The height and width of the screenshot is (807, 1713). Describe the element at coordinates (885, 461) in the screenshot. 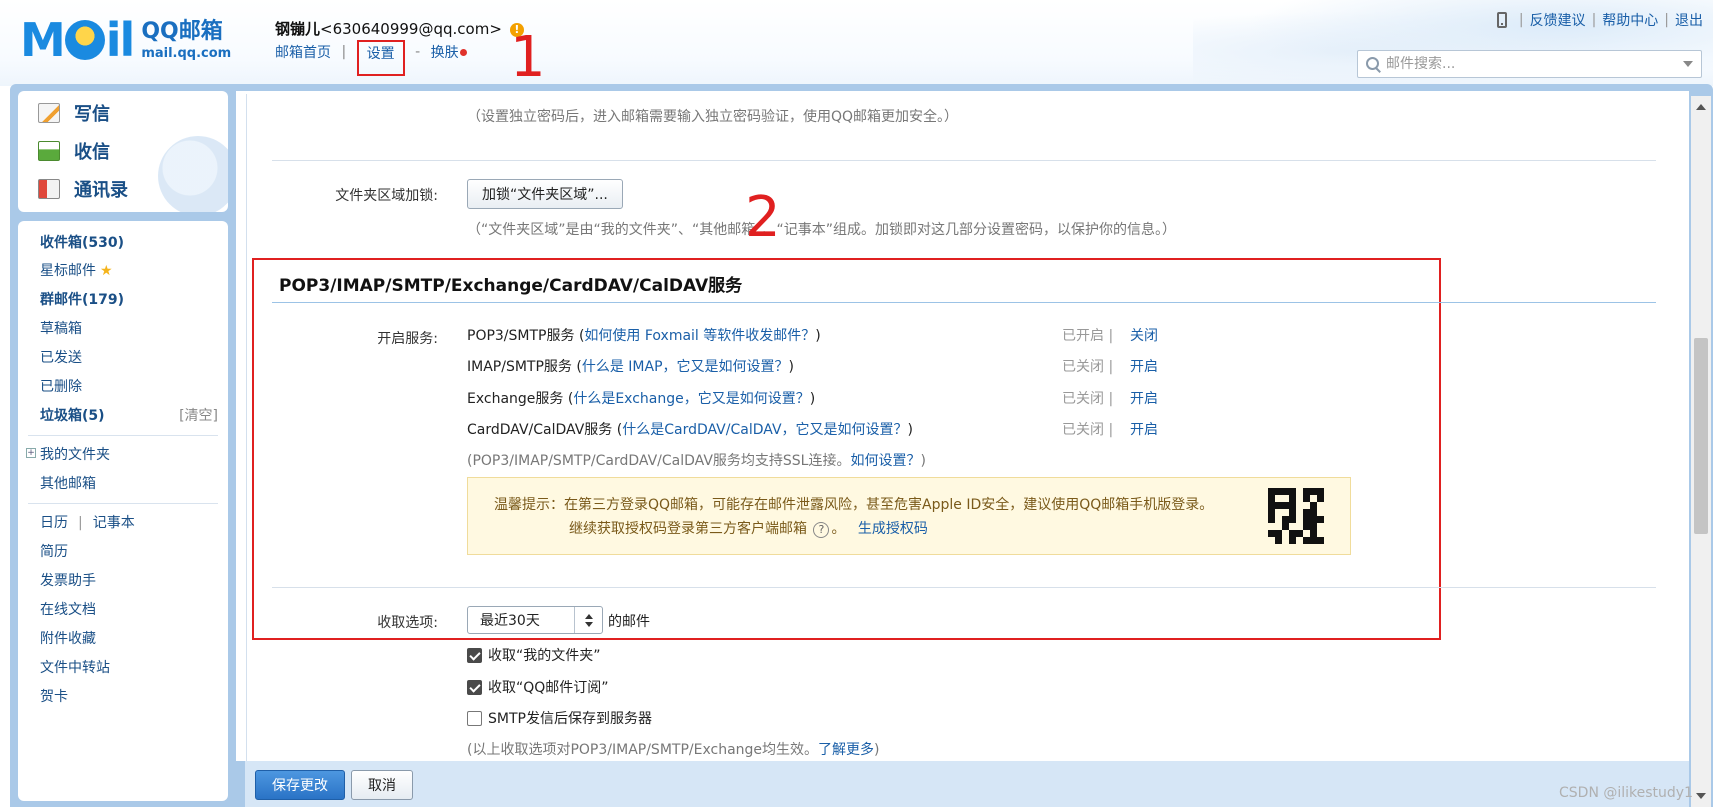

I see `ssl-help-link: 如何设置？` at that location.